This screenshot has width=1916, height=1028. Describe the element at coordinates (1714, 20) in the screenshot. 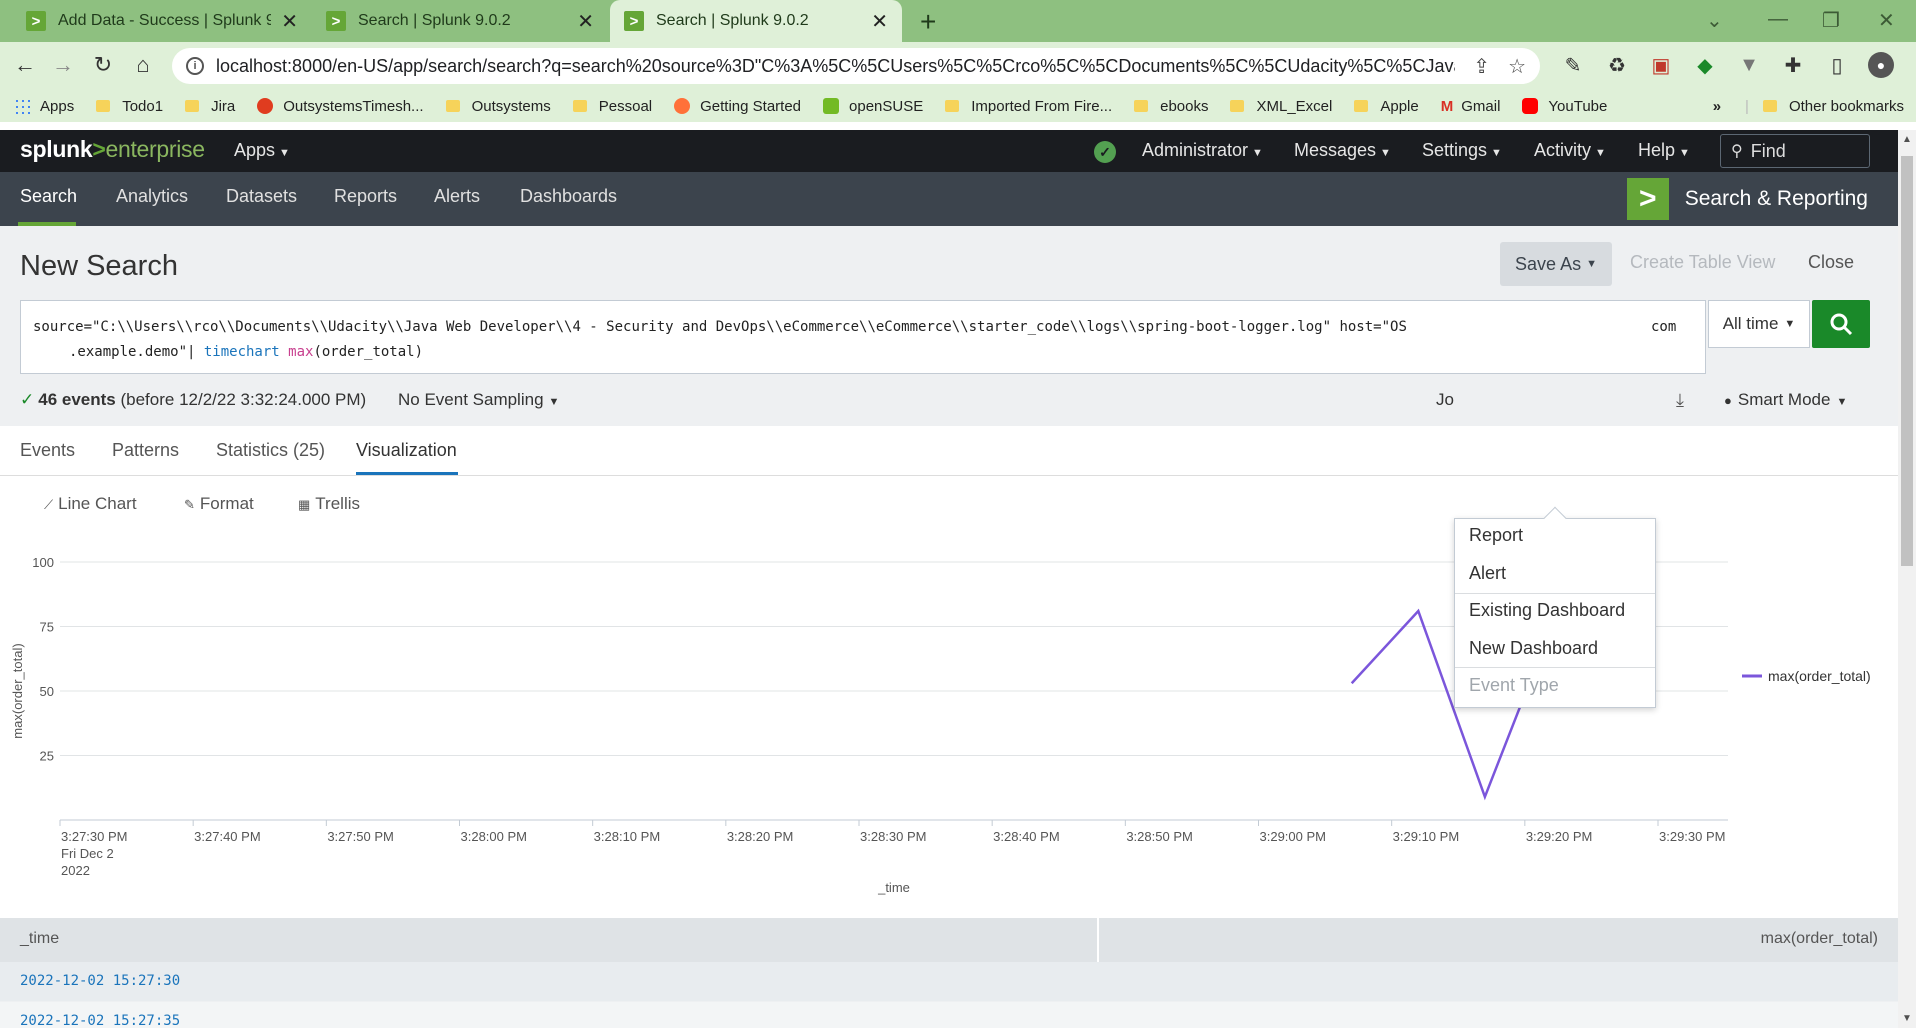

I see `chevron-down-icon: ⌄` at that location.